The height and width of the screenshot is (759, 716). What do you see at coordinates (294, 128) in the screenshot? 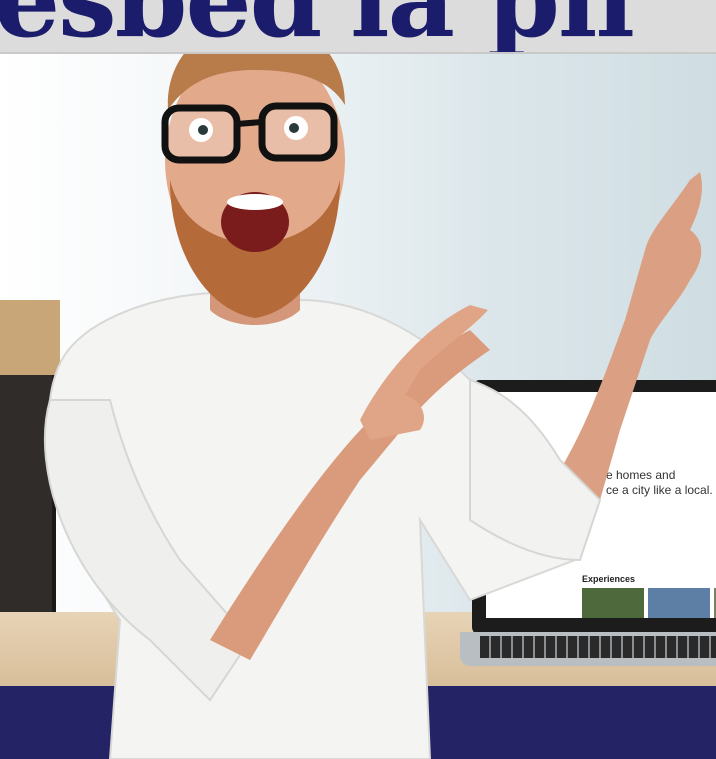
I see `right-pupil` at bounding box center [294, 128].